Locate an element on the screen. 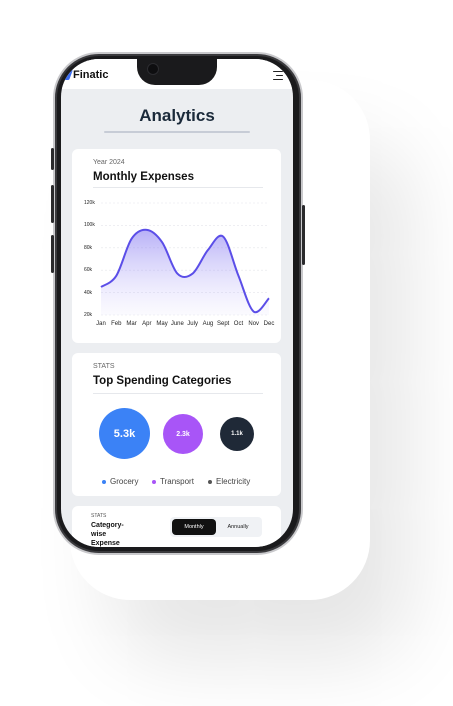 The image size is (453, 706). x-tick-label: Dec is located at coordinates (269, 324).